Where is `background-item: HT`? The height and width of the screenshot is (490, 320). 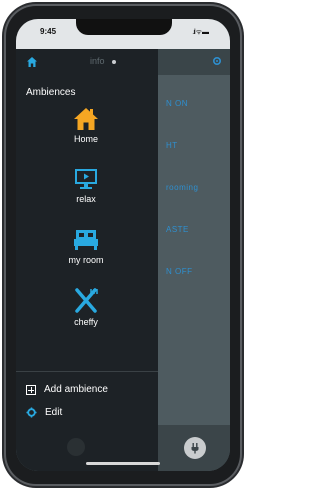
background-item: HT is located at coordinates (172, 145).